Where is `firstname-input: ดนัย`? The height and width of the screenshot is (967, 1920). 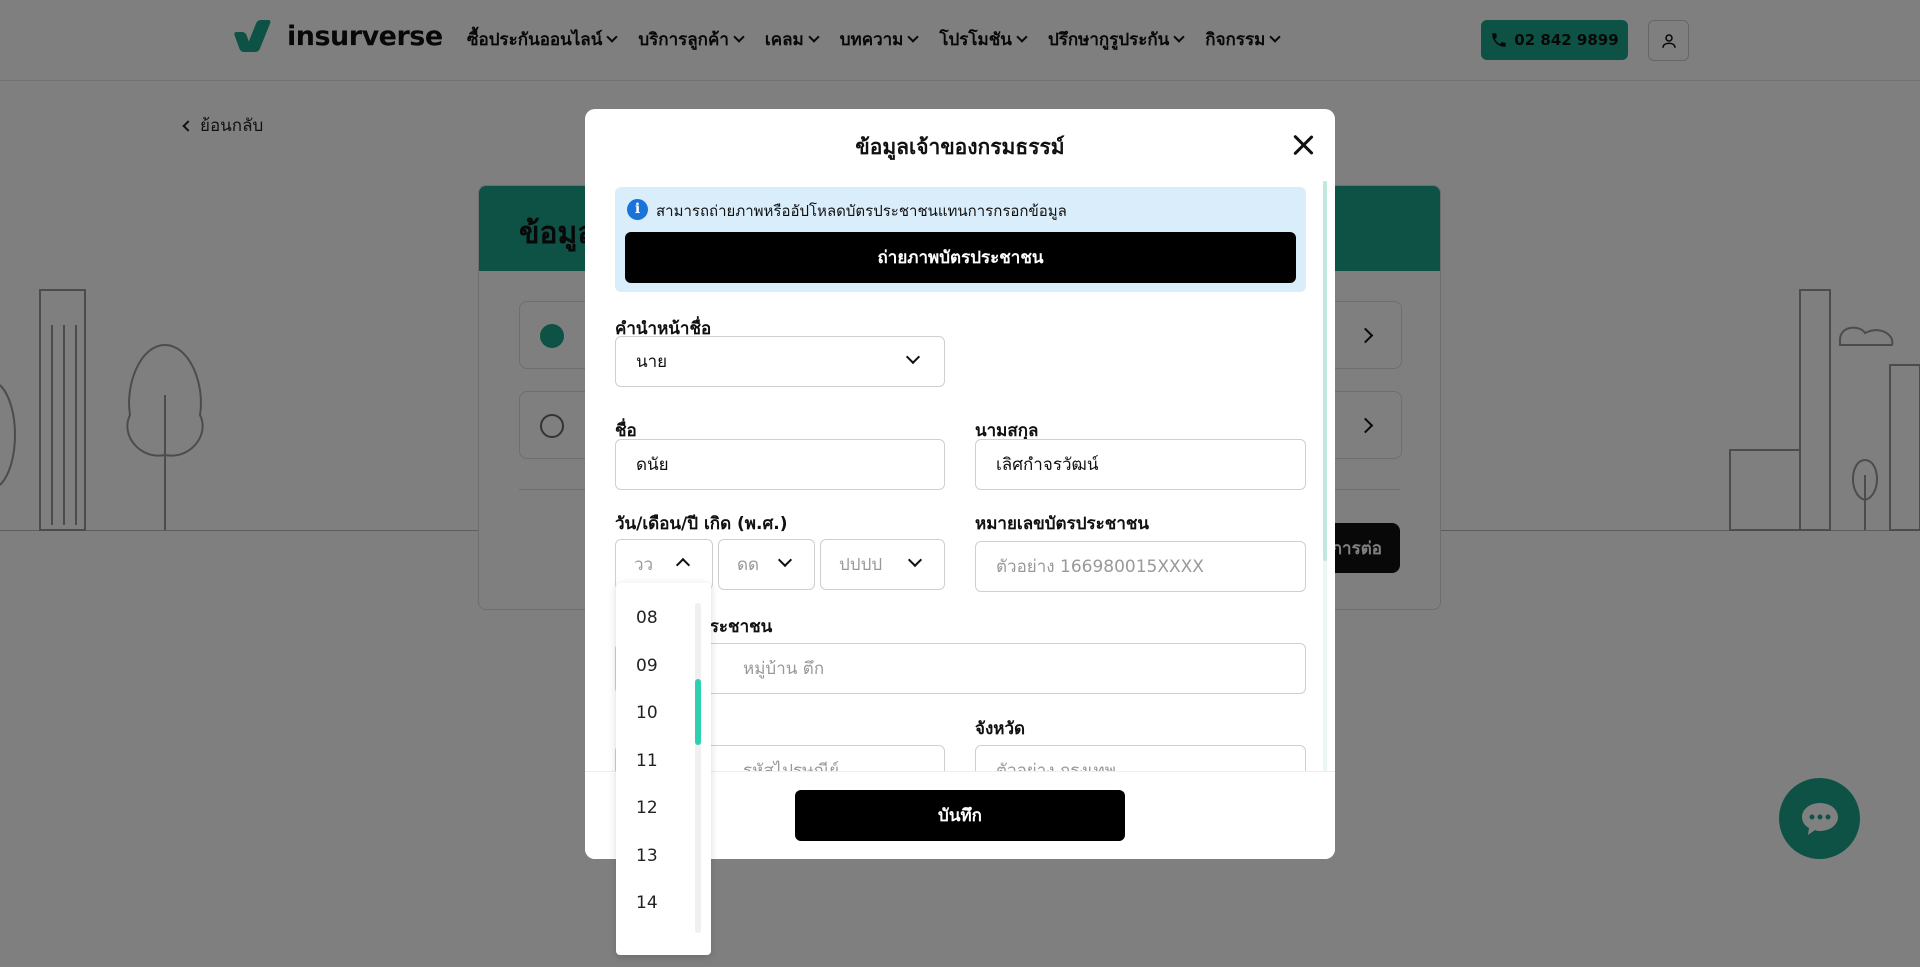
firstname-input: ดนัย is located at coordinates (780, 464).